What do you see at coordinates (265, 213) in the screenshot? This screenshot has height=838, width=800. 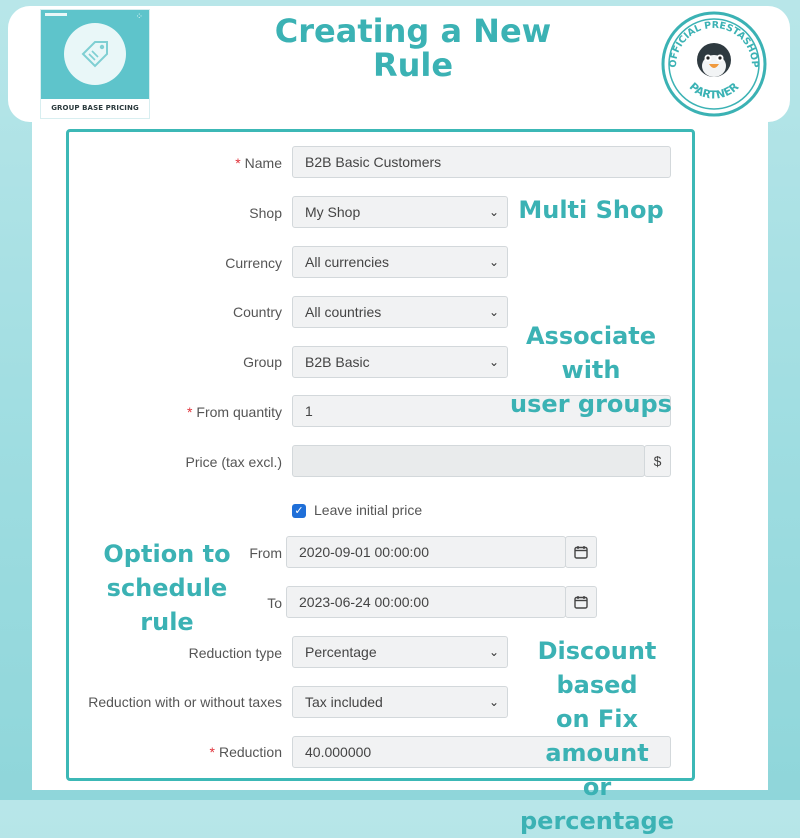 I see `shop-label: Shop` at bounding box center [265, 213].